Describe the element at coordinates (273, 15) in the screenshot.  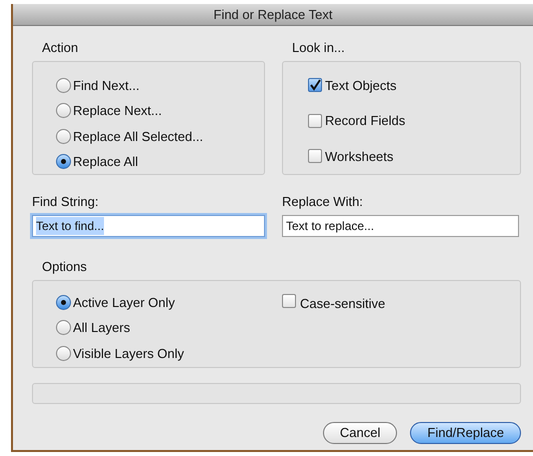
I see `window-title: Find or Replace Text` at that location.